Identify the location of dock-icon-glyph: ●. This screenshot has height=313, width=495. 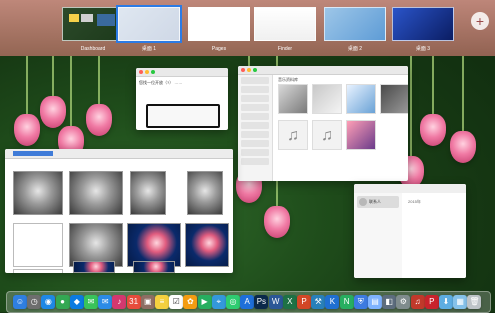
(63, 301).